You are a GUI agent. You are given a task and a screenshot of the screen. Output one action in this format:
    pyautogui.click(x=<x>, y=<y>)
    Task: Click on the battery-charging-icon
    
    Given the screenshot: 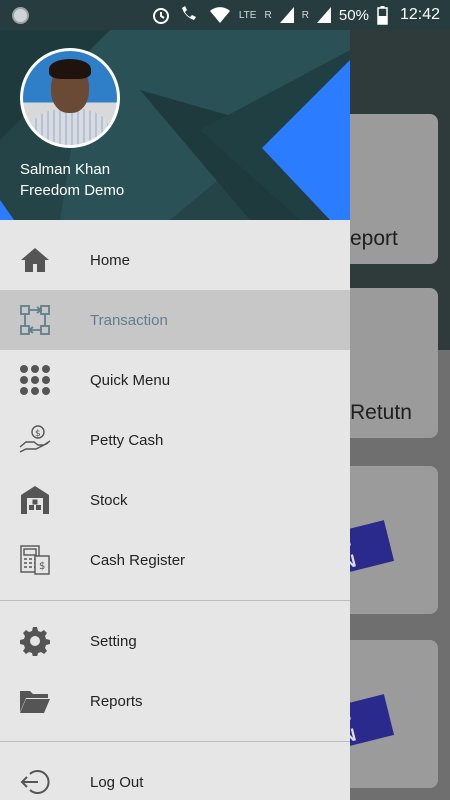 What is the action you would take?
    pyautogui.click(x=382, y=15)
    